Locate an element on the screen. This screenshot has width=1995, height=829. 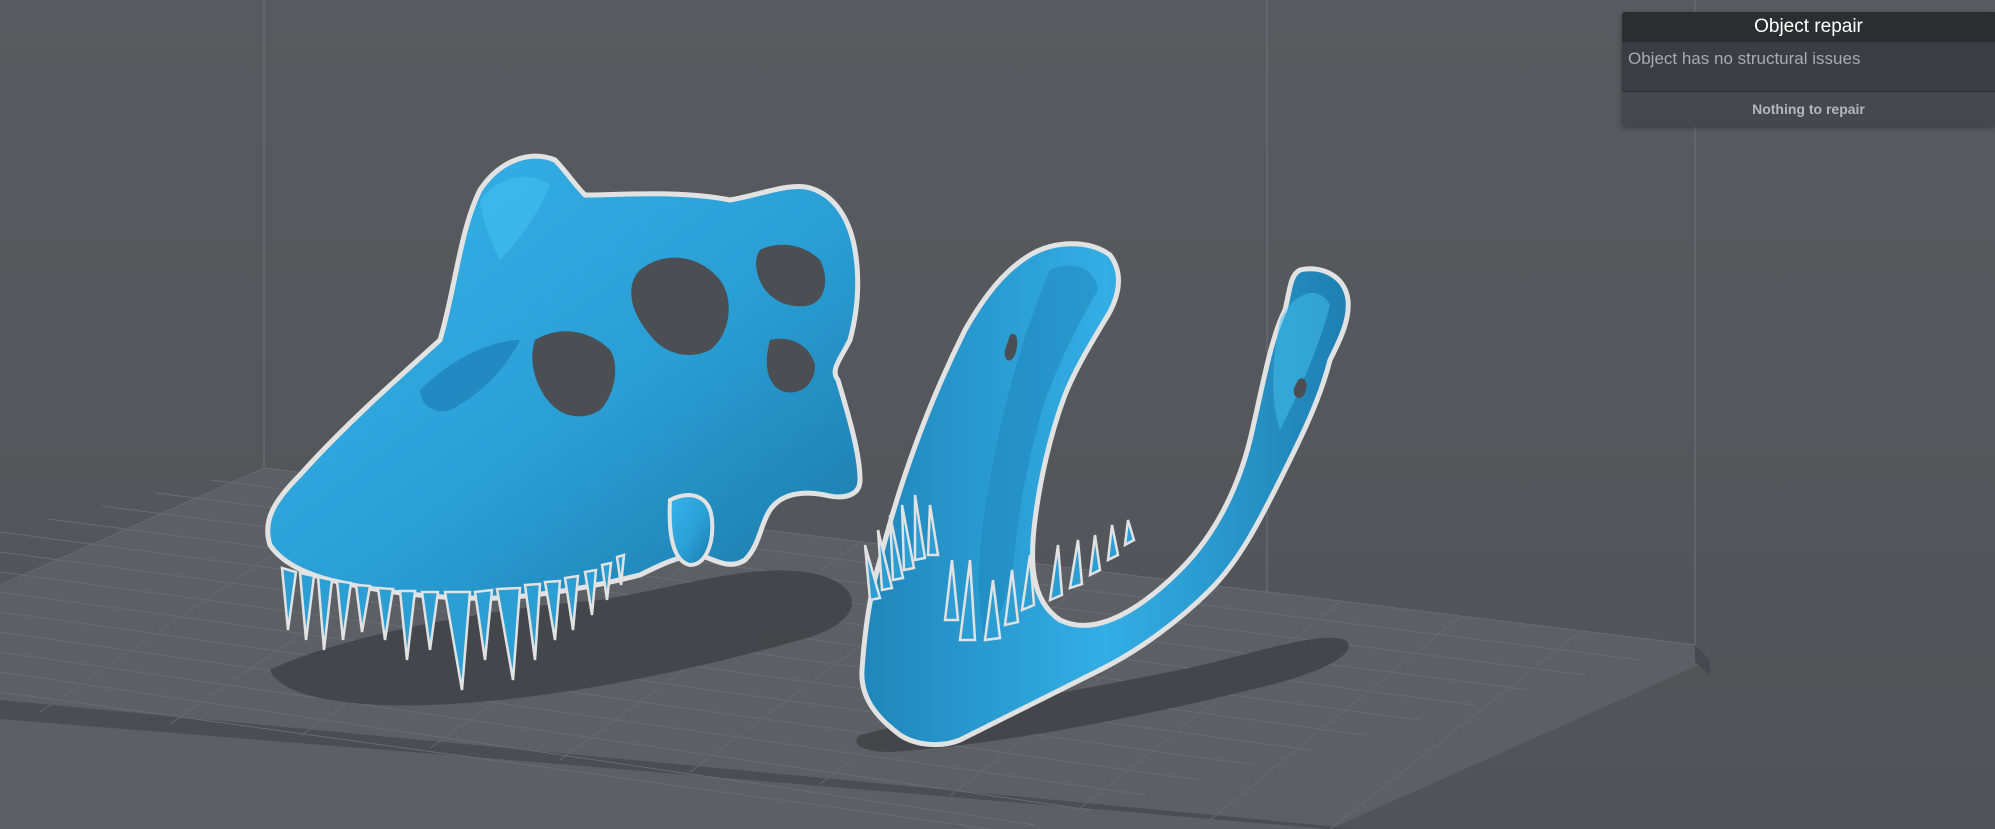
repair-status-text: Object has no structural issues is located at coordinates (1808, 66).